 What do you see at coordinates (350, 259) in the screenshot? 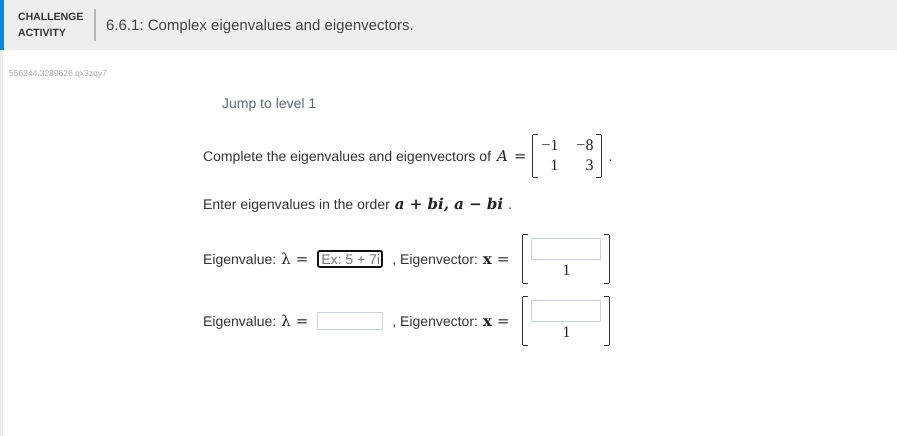
I see `eigenvalue-field: Ex: 5 + 7i` at bounding box center [350, 259].